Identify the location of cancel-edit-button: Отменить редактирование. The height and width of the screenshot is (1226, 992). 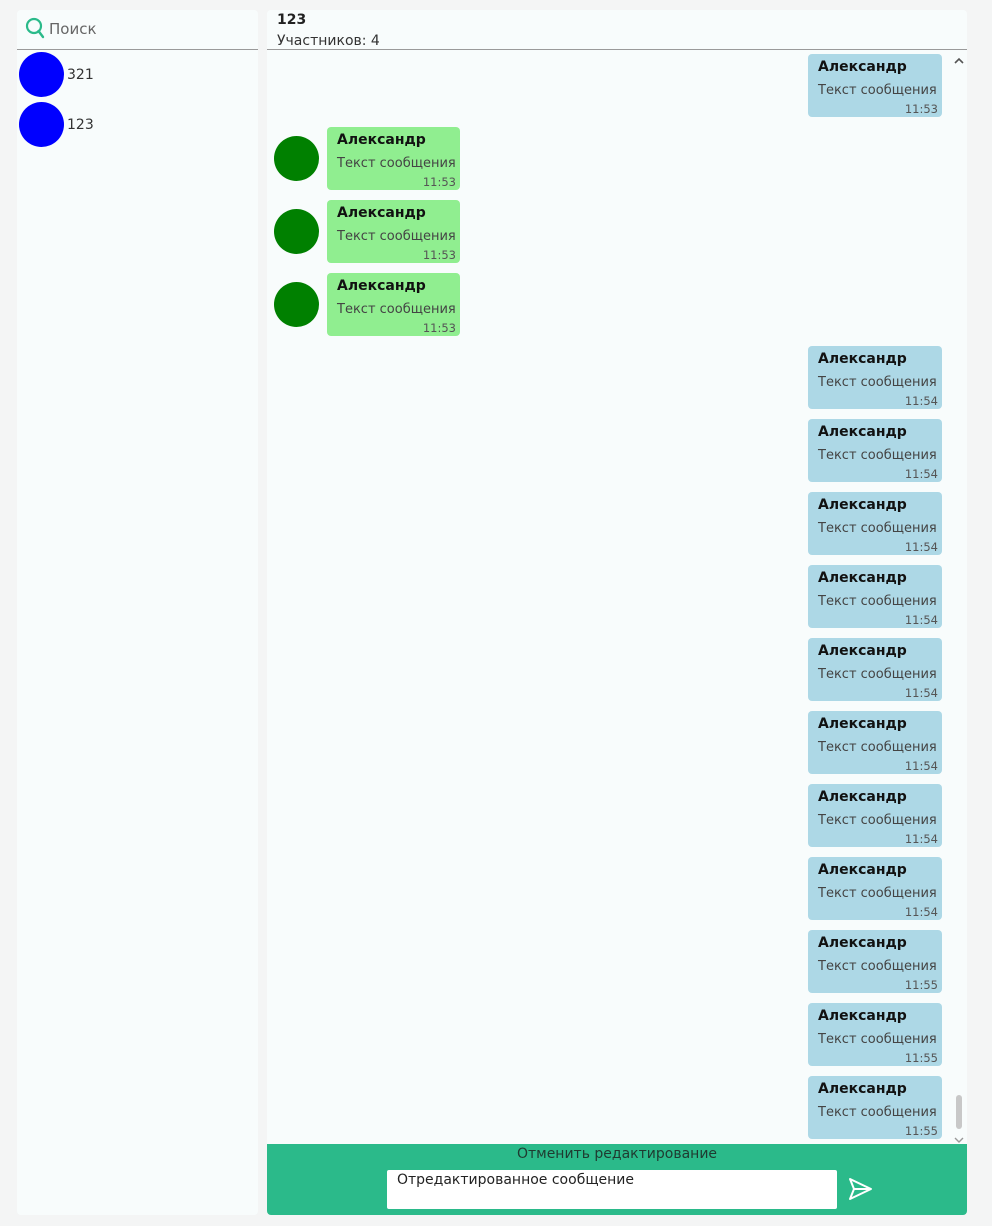
(617, 1154).